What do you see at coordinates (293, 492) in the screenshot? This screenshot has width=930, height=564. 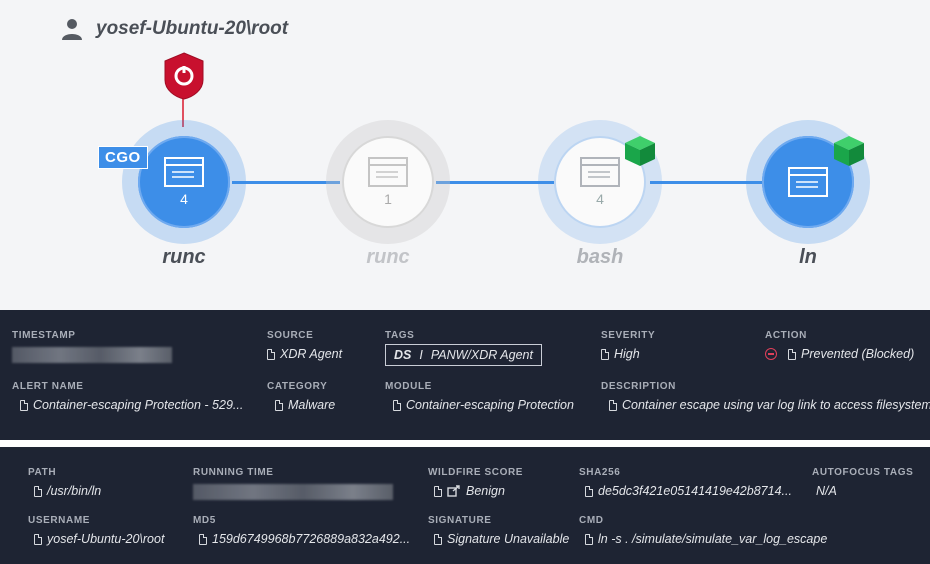 I see `running-time-redacted` at bounding box center [293, 492].